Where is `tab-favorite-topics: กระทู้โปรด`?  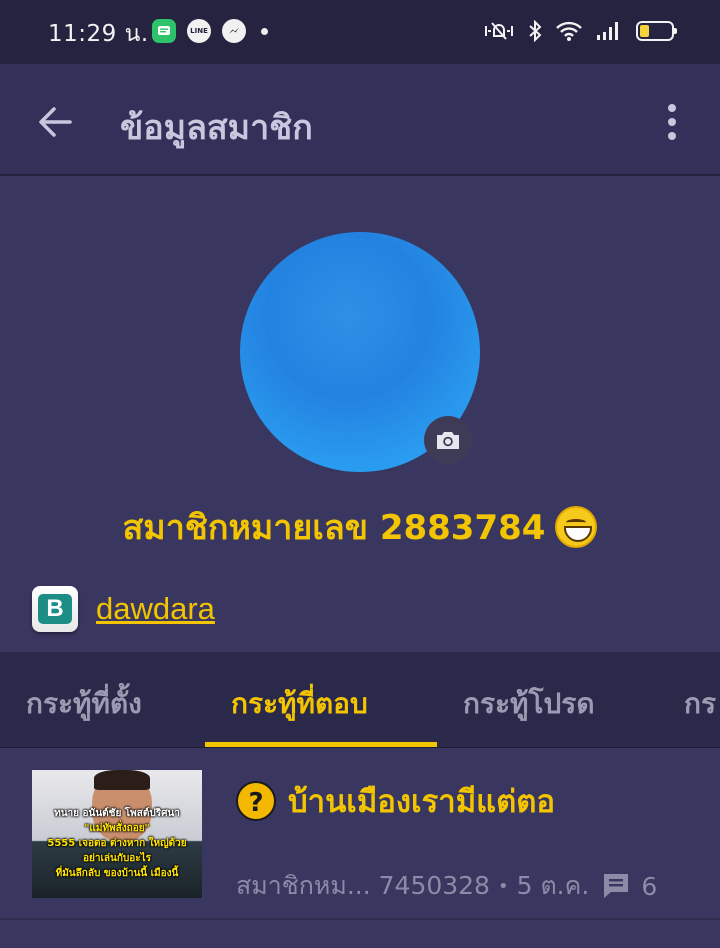 tab-favorite-topics: กระทู้โปรด is located at coordinates (529, 704).